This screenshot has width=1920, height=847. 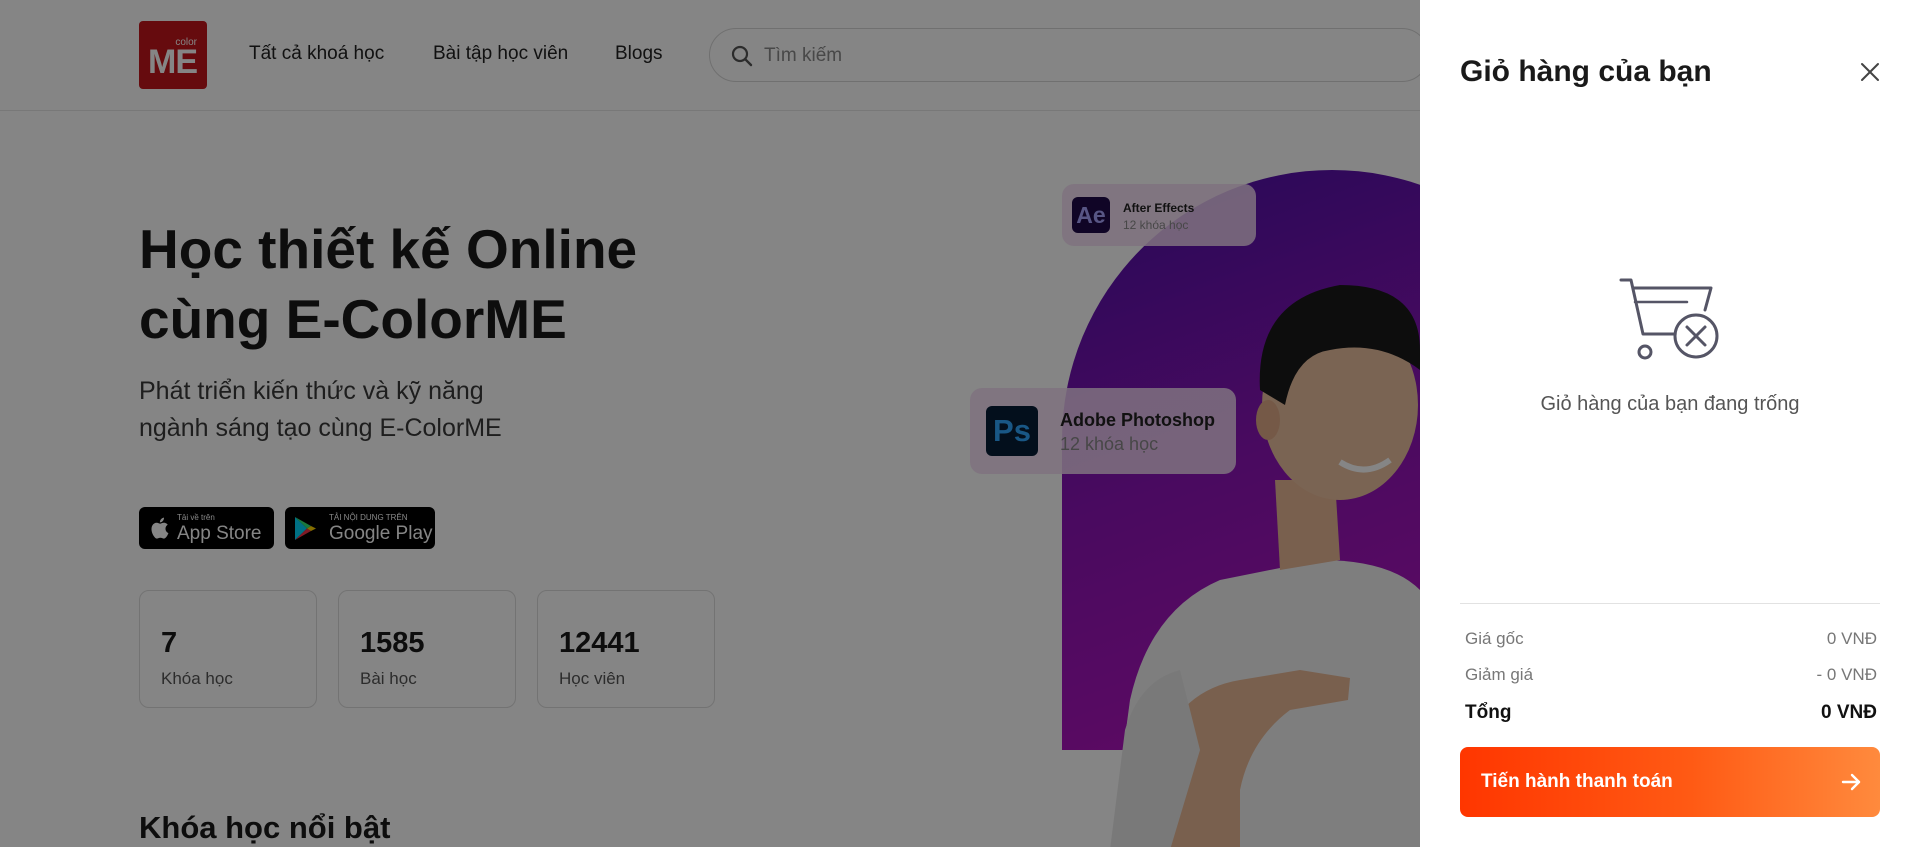 What do you see at coordinates (1499, 674) in the screenshot?
I see `summary-label: Giảm giá` at bounding box center [1499, 674].